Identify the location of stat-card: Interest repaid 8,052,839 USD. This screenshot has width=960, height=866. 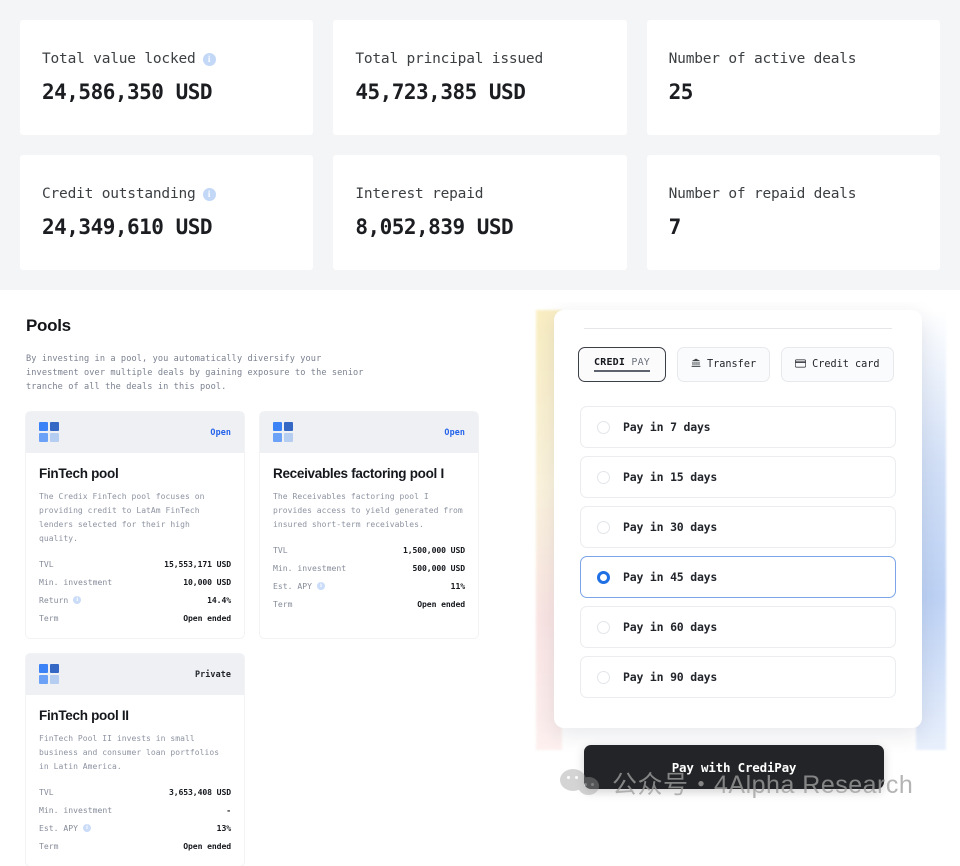
(480, 212).